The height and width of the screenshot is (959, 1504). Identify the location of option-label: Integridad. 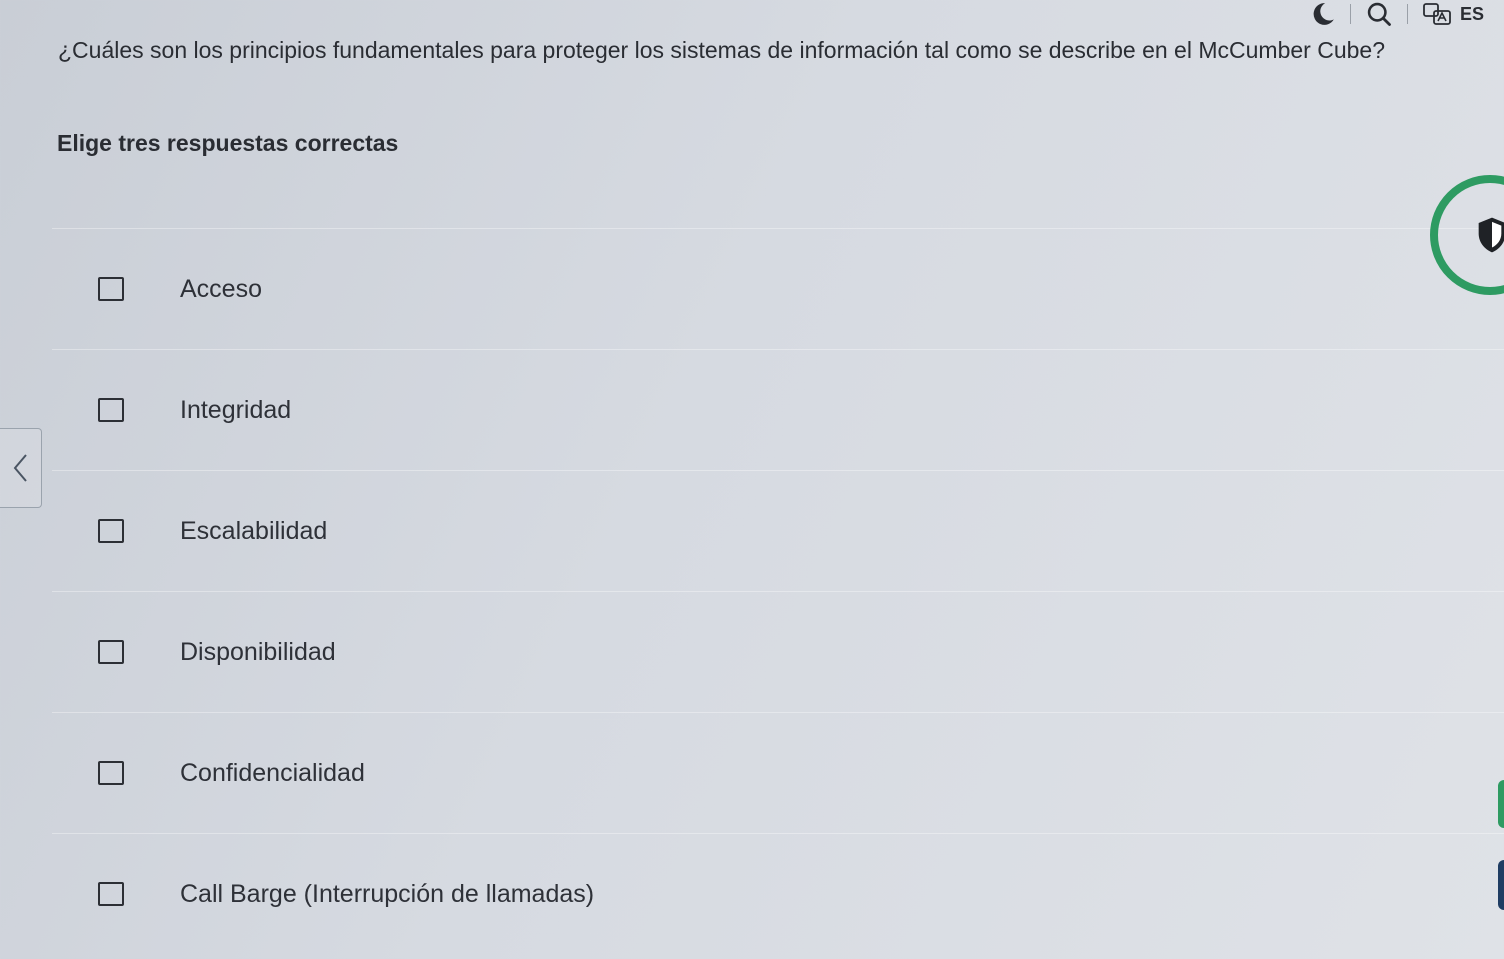
(236, 409).